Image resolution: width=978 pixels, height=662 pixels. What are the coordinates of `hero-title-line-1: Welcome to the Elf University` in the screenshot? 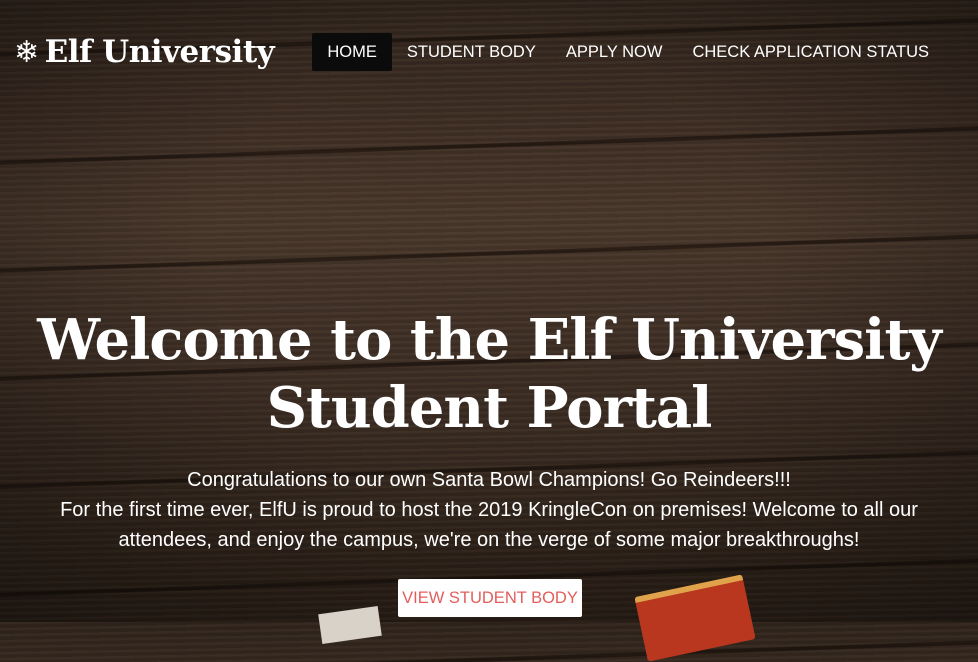 It's located at (489, 340).